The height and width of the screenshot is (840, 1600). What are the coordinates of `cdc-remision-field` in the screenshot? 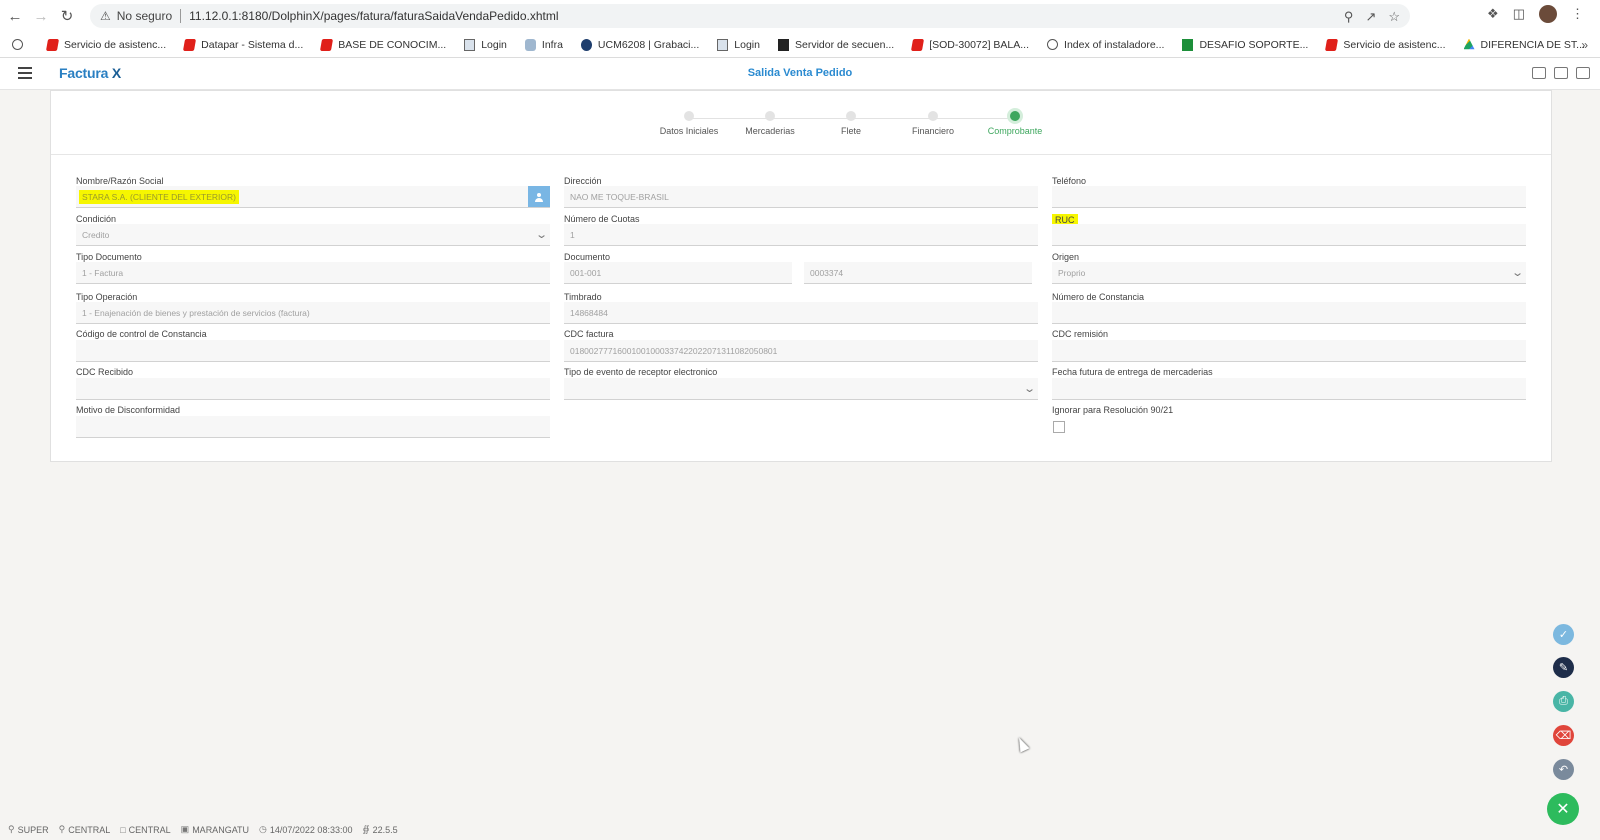 It's located at (1289, 351).